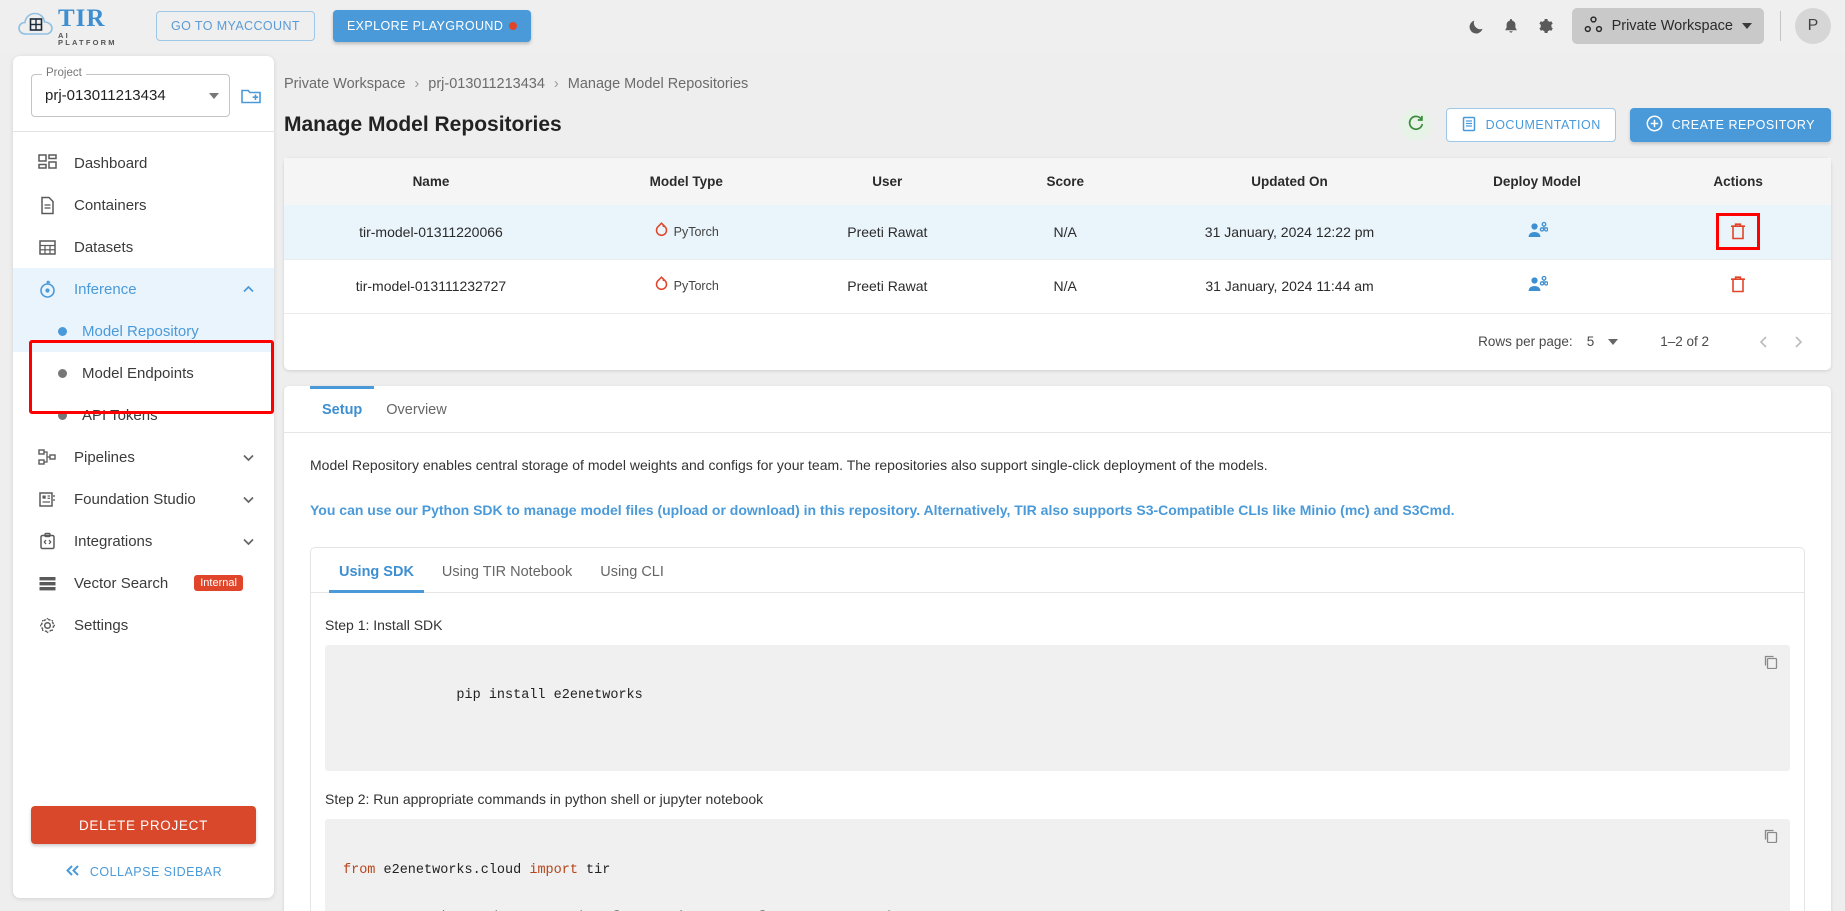 Image resolution: width=1845 pixels, height=911 pixels. Describe the element at coordinates (1469, 125) in the screenshot. I see `book-icon` at that location.